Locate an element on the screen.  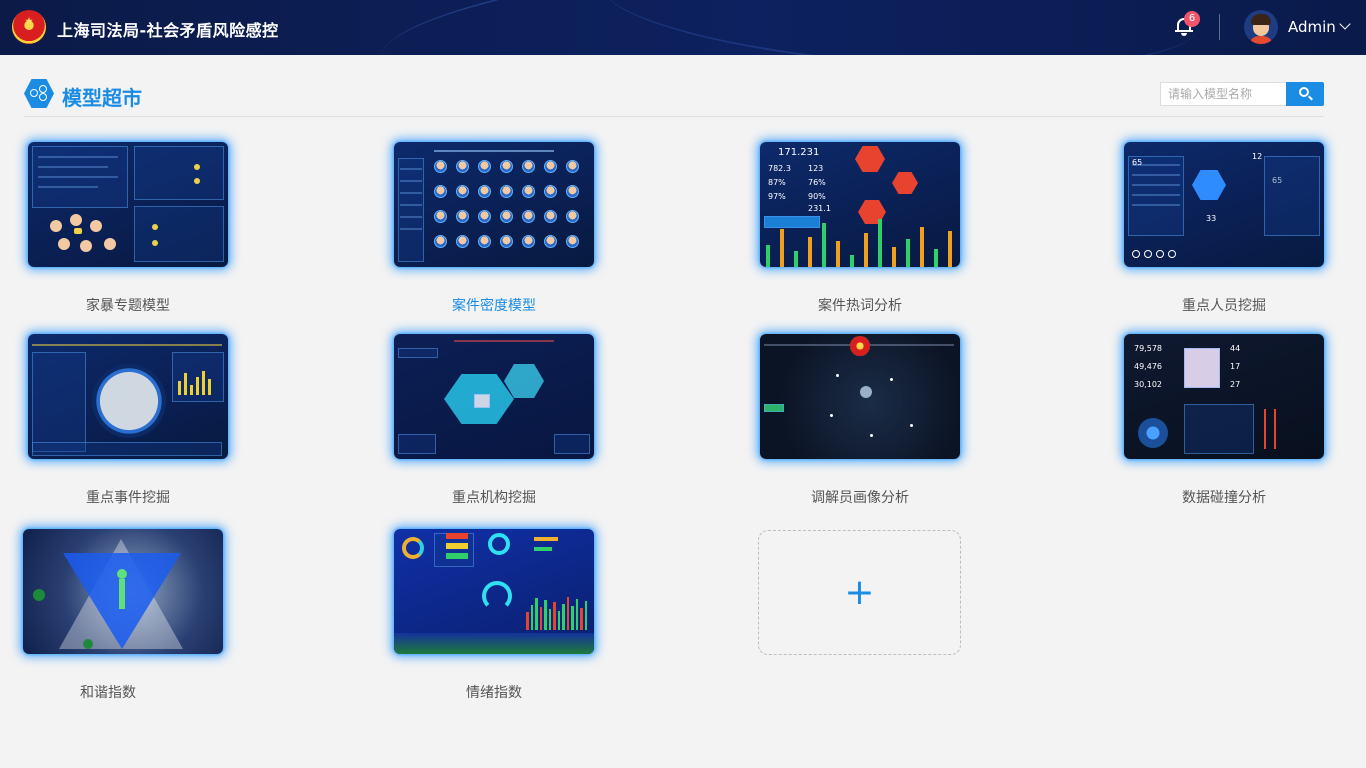
section-divider is located at coordinates (674, 116).